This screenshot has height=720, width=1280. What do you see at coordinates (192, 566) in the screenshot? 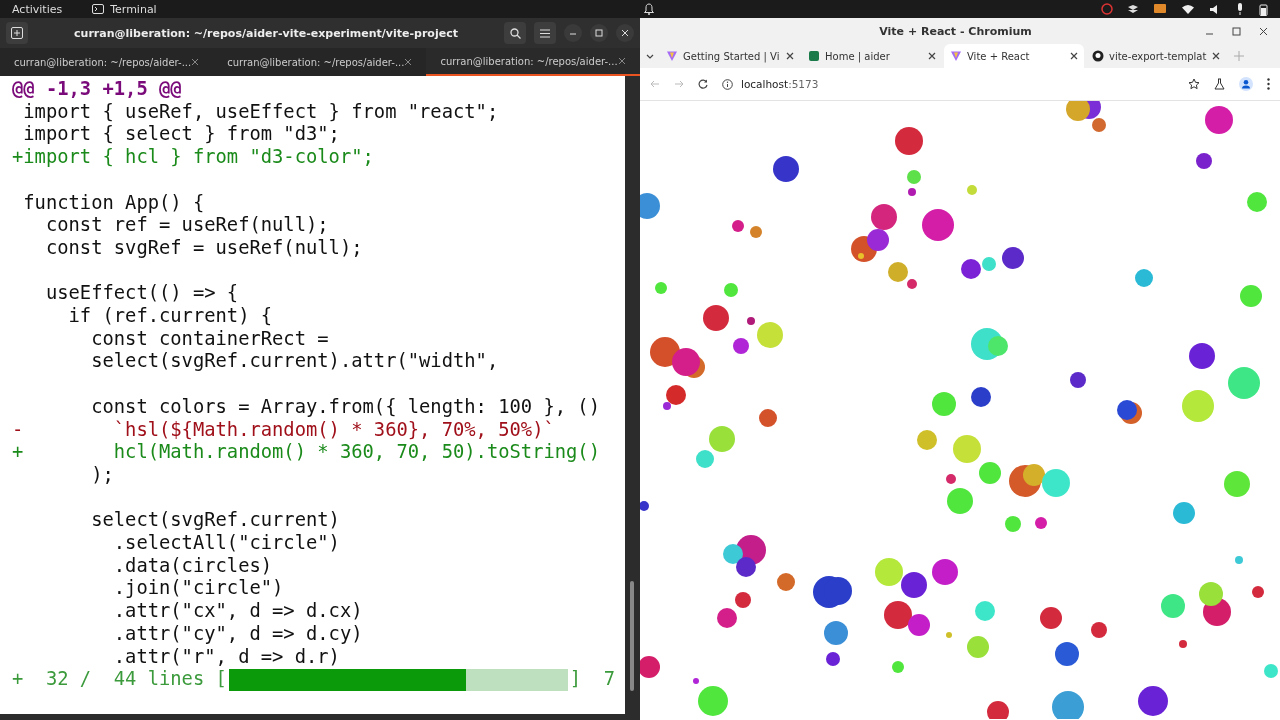
I see `code-line: .data(circles)` at bounding box center [192, 566].